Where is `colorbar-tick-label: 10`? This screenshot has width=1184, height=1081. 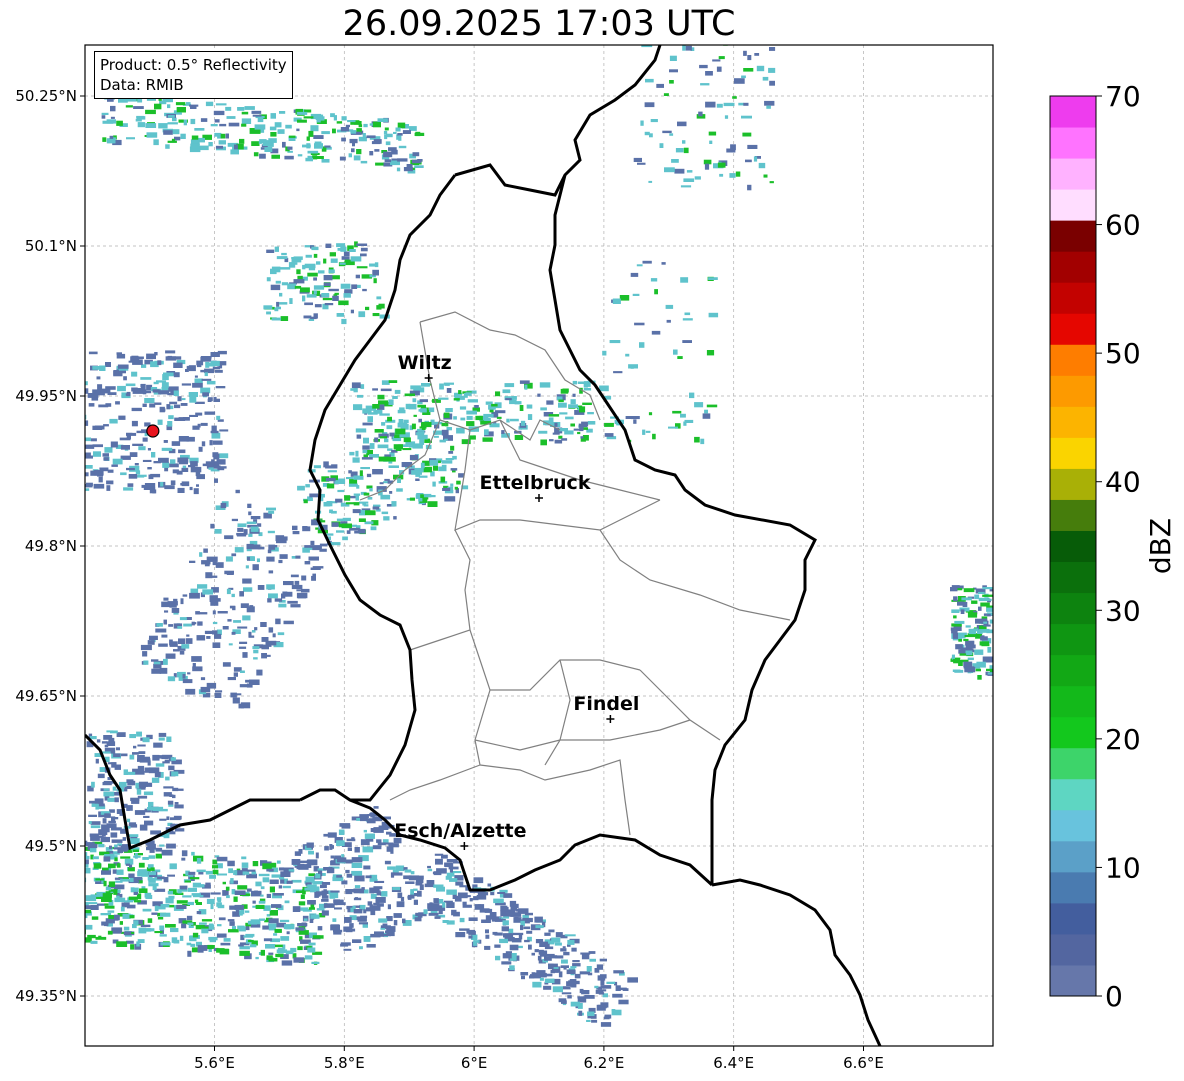 colorbar-tick-label: 10 is located at coordinates (1123, 867).